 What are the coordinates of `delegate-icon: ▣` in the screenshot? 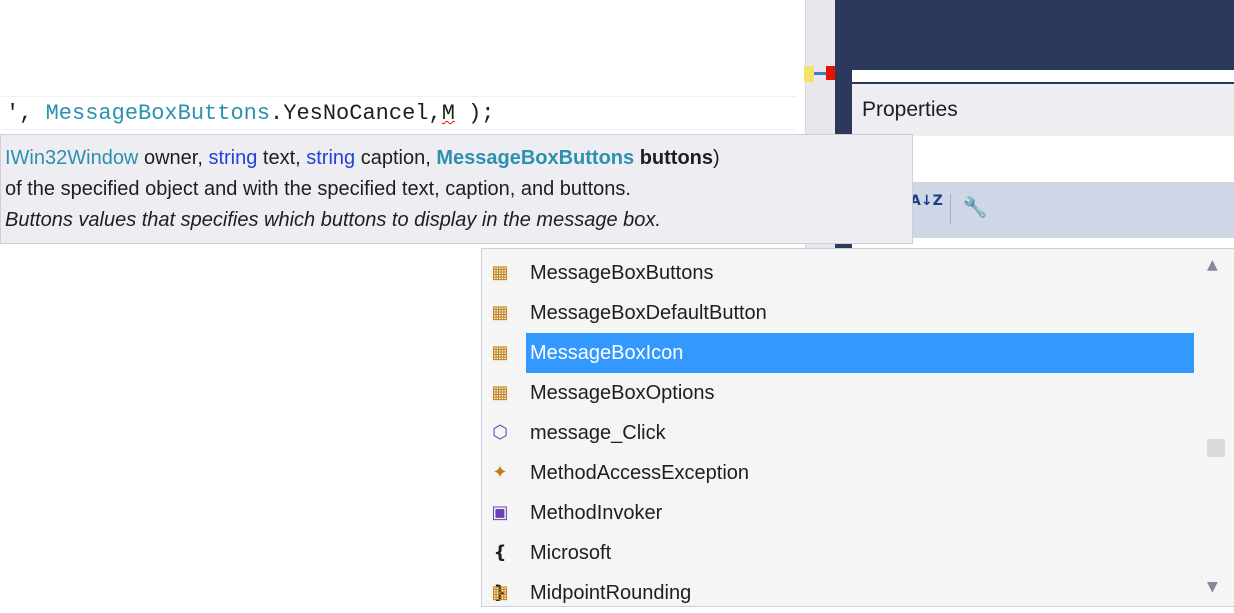 It's located at (500, 512).